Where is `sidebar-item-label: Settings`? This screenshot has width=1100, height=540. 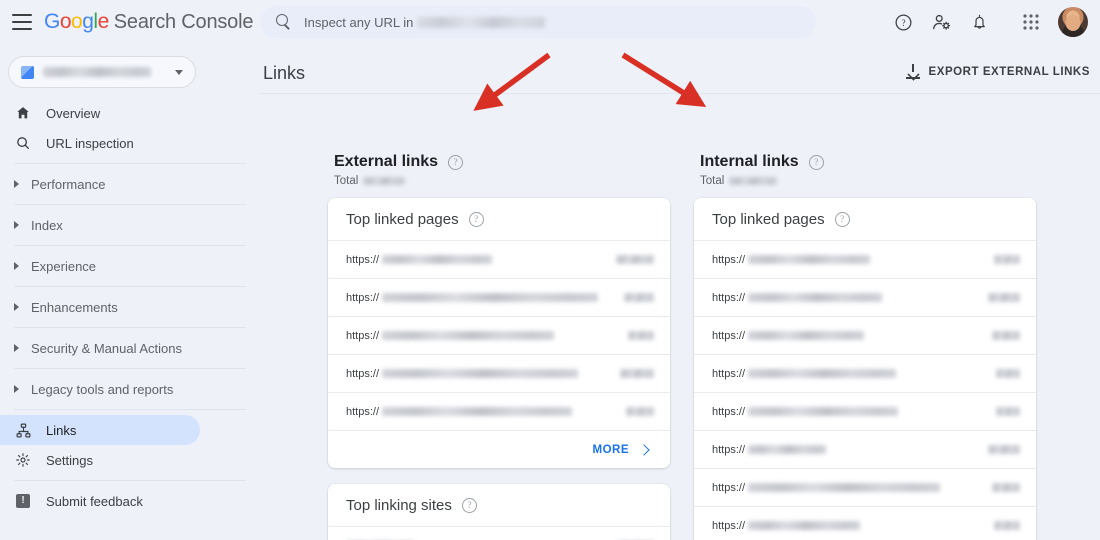
sidebar-item-label: Settings is located at coordinates (69, 460).